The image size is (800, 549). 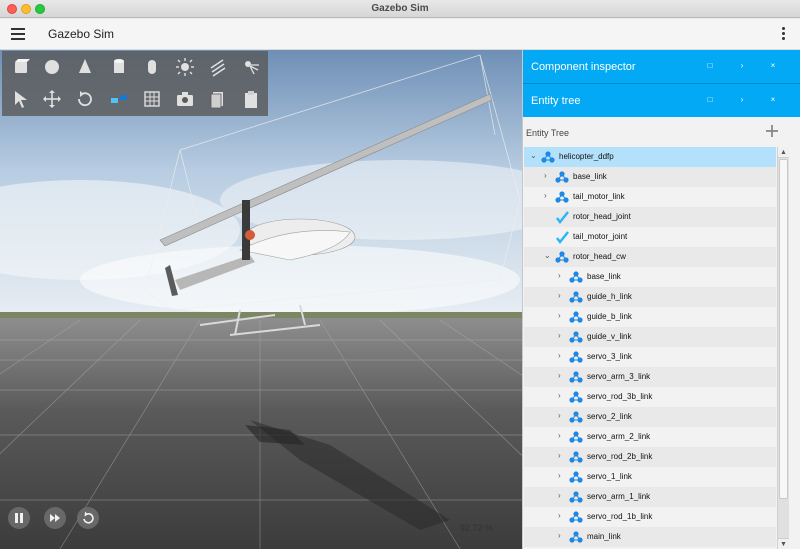 I want to click on tree-row-label: servo_rod_3b_link, so click(x=620, y=396).